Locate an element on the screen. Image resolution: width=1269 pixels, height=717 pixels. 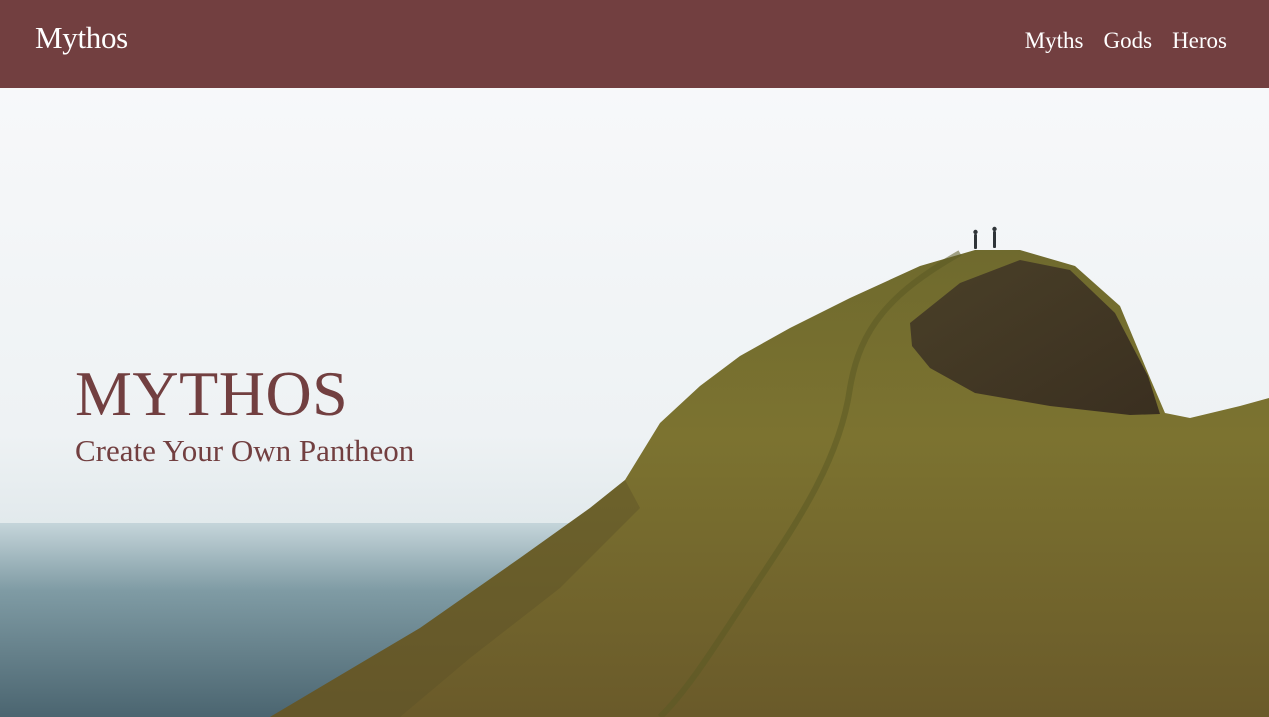
nav-item-gods: Gods is located at coordinates (1128, 41).